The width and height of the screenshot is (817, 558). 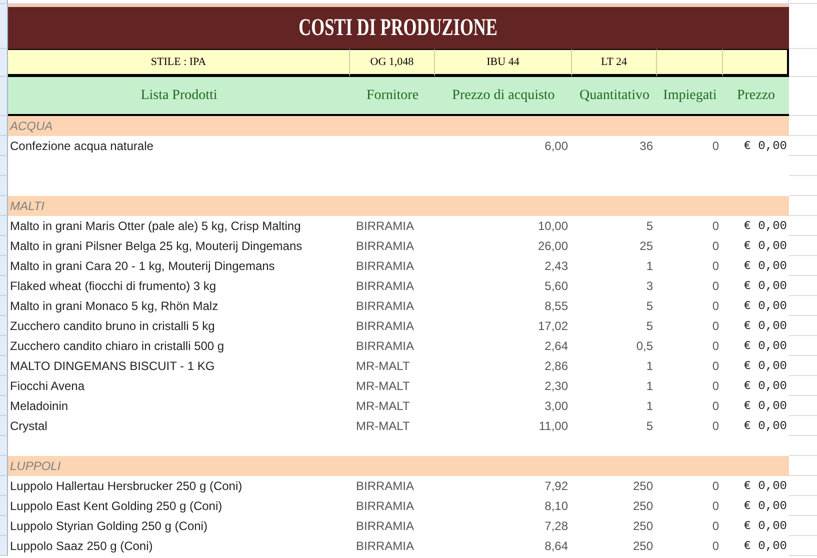 I want to click on quantity-cell-text: 36, so click(x=646, y=146).